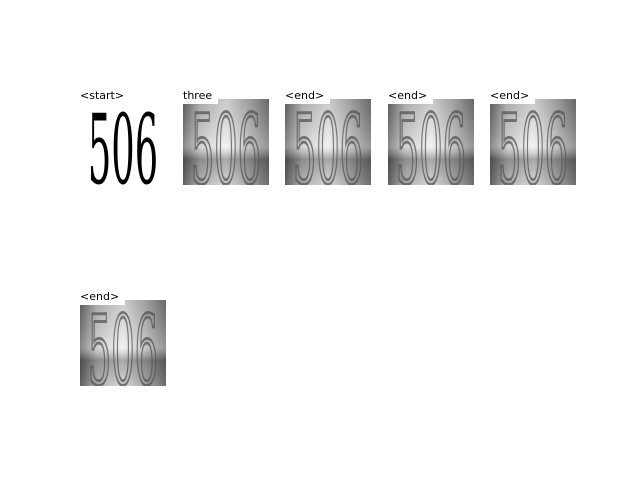  I want to click on panel-title: three, so click(201, 96).